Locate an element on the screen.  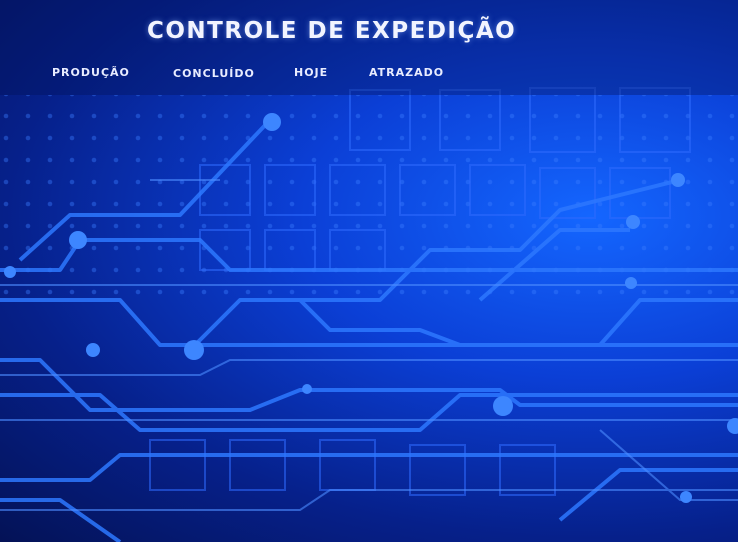
nav-link-producao: PRODUÇÃO is located at coordinates (91, 72).